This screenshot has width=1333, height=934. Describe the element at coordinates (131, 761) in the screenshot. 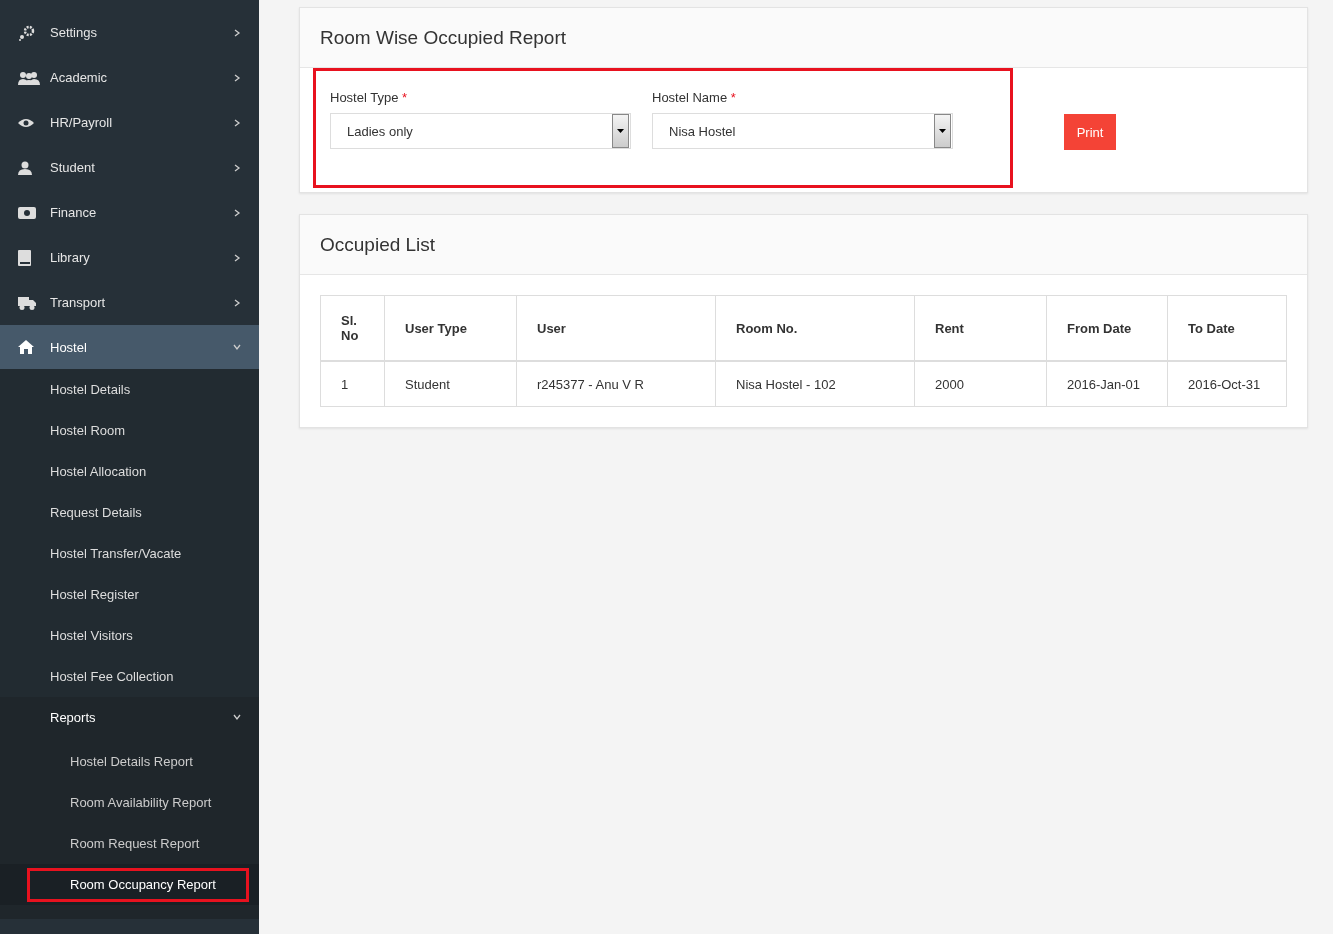

I see `sidebar-subitem: Hostel Details Report` at that location.